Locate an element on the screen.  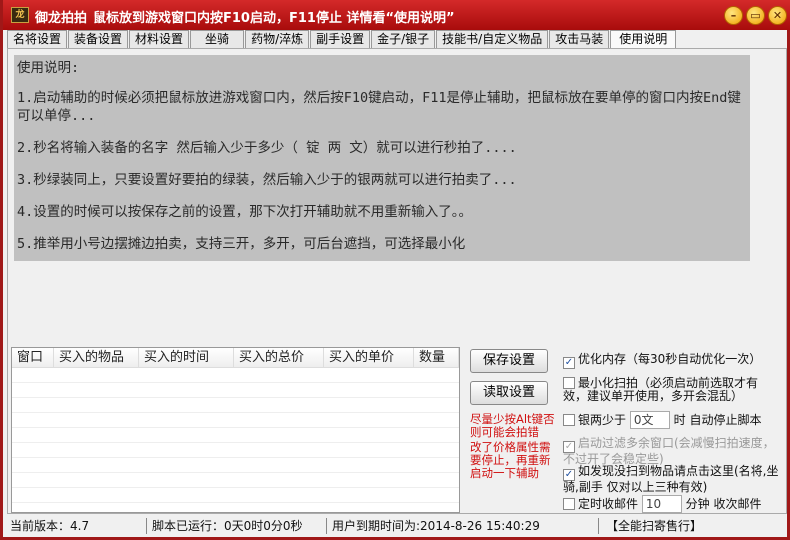
option-filter-windows: ✓ 启动过滤多余窗口(会减慢扫拍速度，不过开了会稳定些) is located at coordinates (670, 451).